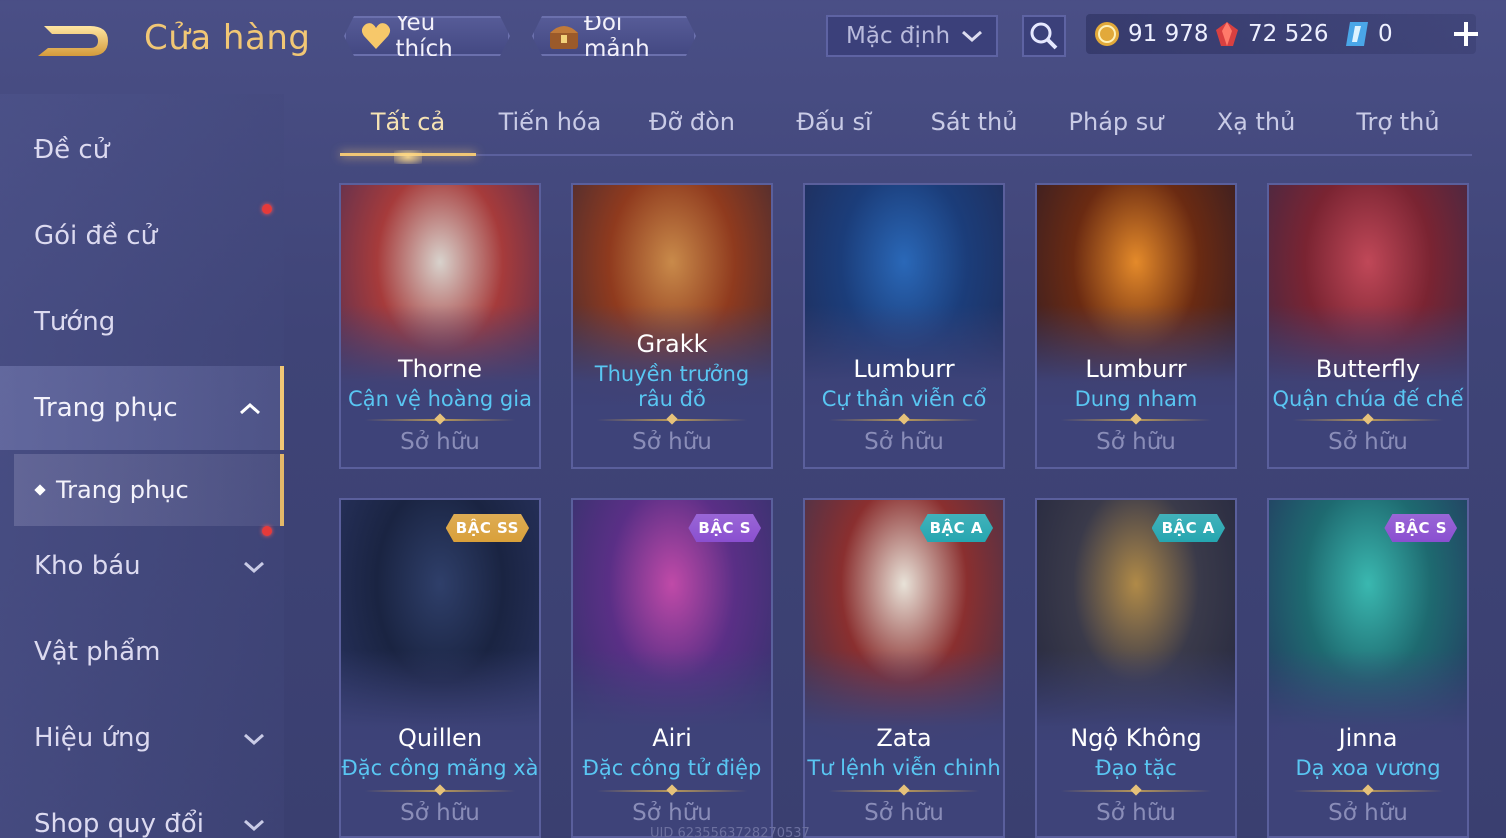  What do you see at coordinates (692, 122) in the screenshot?
I see `tab-label: Đỡ đòn` at bounding box center [692, 122].